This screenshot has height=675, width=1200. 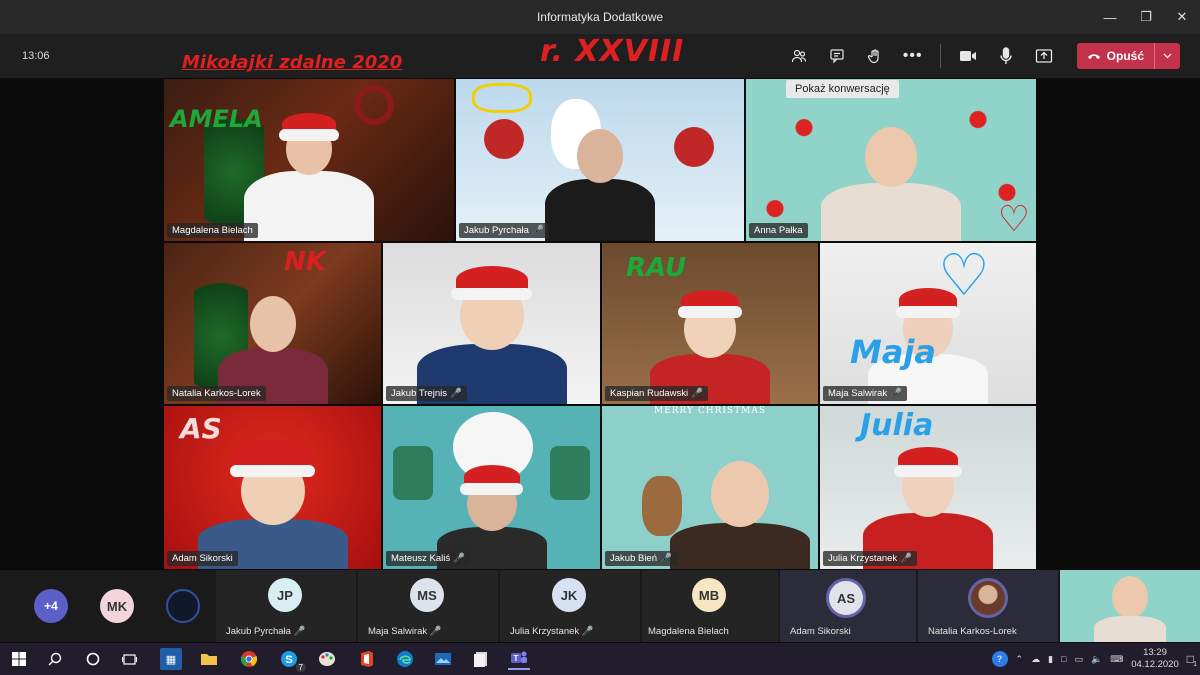 I want to click on participant-name-tag: Natalia Karkos-Lorek, so click(x=216, y=393).